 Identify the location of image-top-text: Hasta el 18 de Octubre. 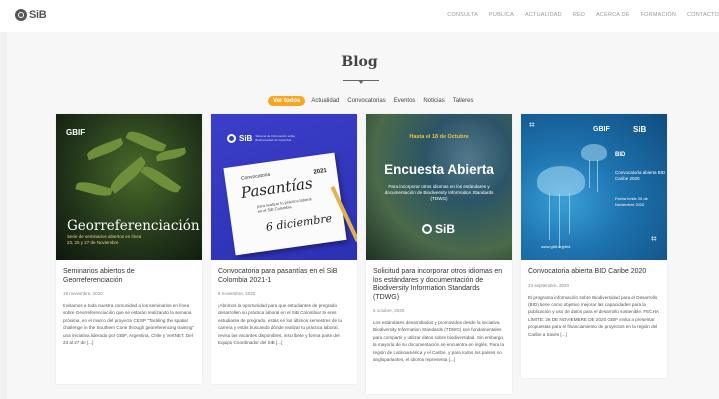
(439, 137).